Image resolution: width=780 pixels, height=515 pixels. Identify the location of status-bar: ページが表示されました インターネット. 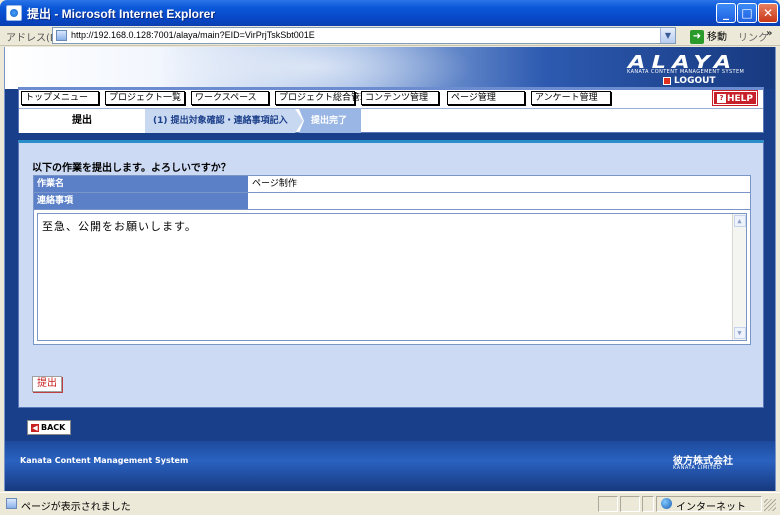
(390, 503).